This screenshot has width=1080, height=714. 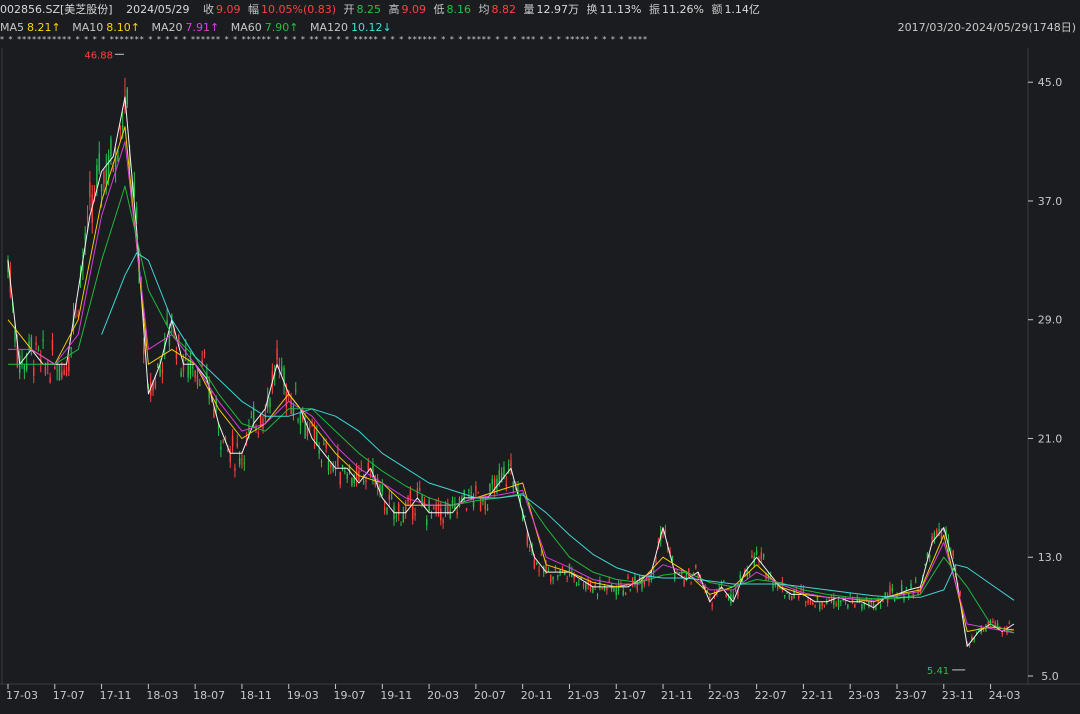 I want to click on y-tick-label: 45.0, so click(x=1050, y=82).